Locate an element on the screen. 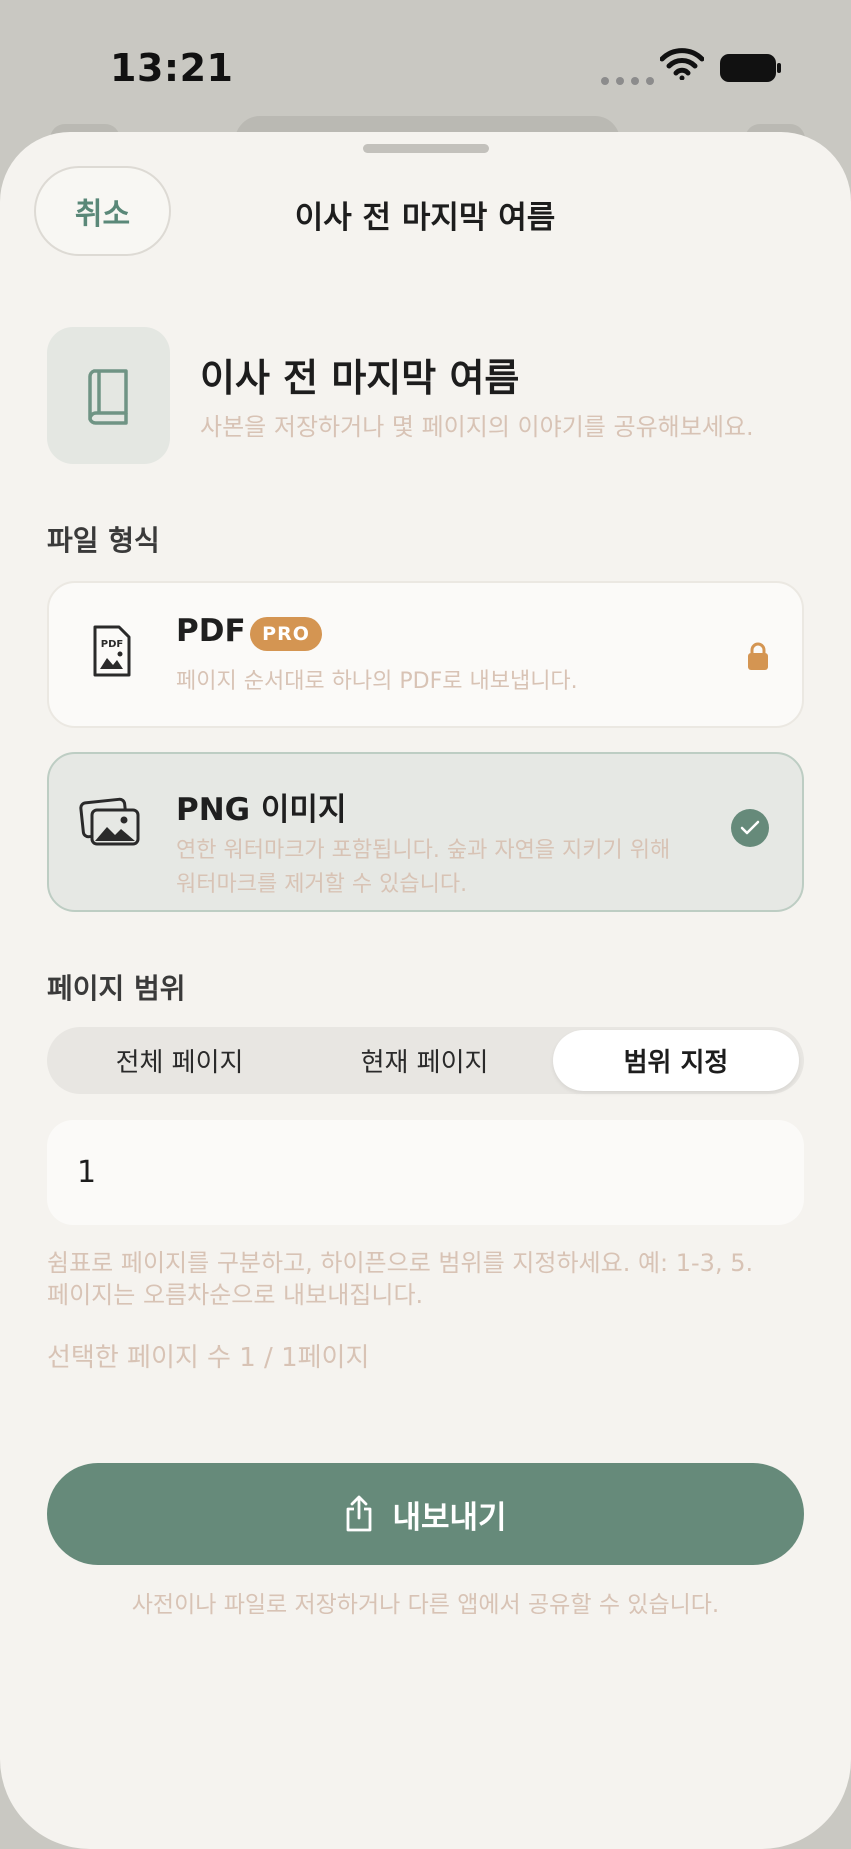  signal-dots-icon is located at coordinates (627, 81).